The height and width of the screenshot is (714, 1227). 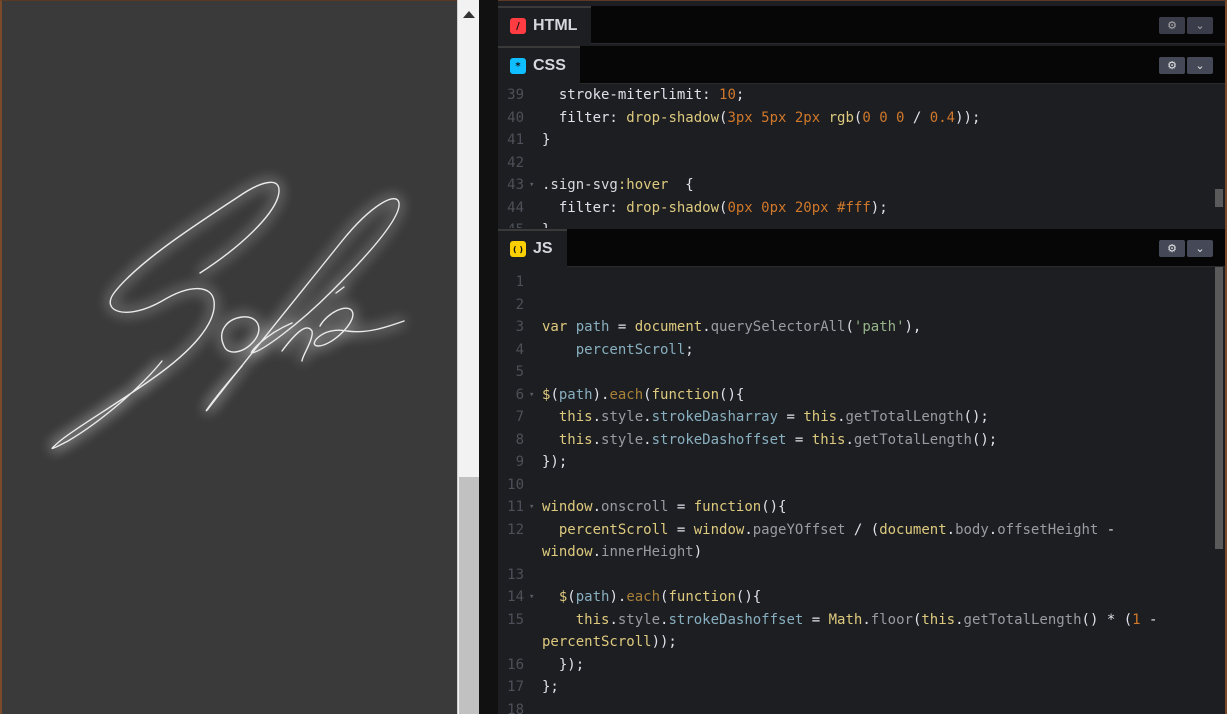 I want to click on css-settings-button: ⚙, so click(x=1172, y=65).